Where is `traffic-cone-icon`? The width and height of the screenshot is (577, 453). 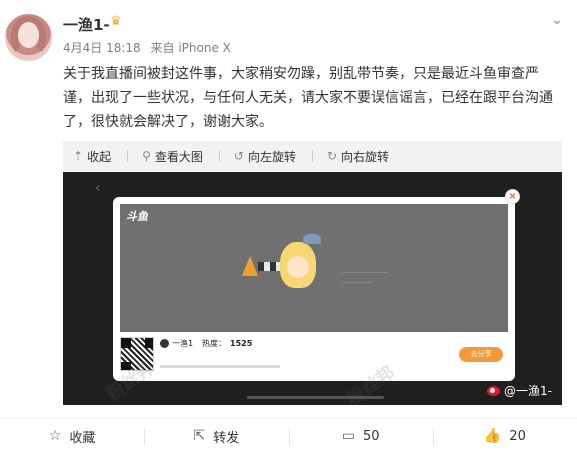 traffic-cone-icon is located at coordinates (250, 266).